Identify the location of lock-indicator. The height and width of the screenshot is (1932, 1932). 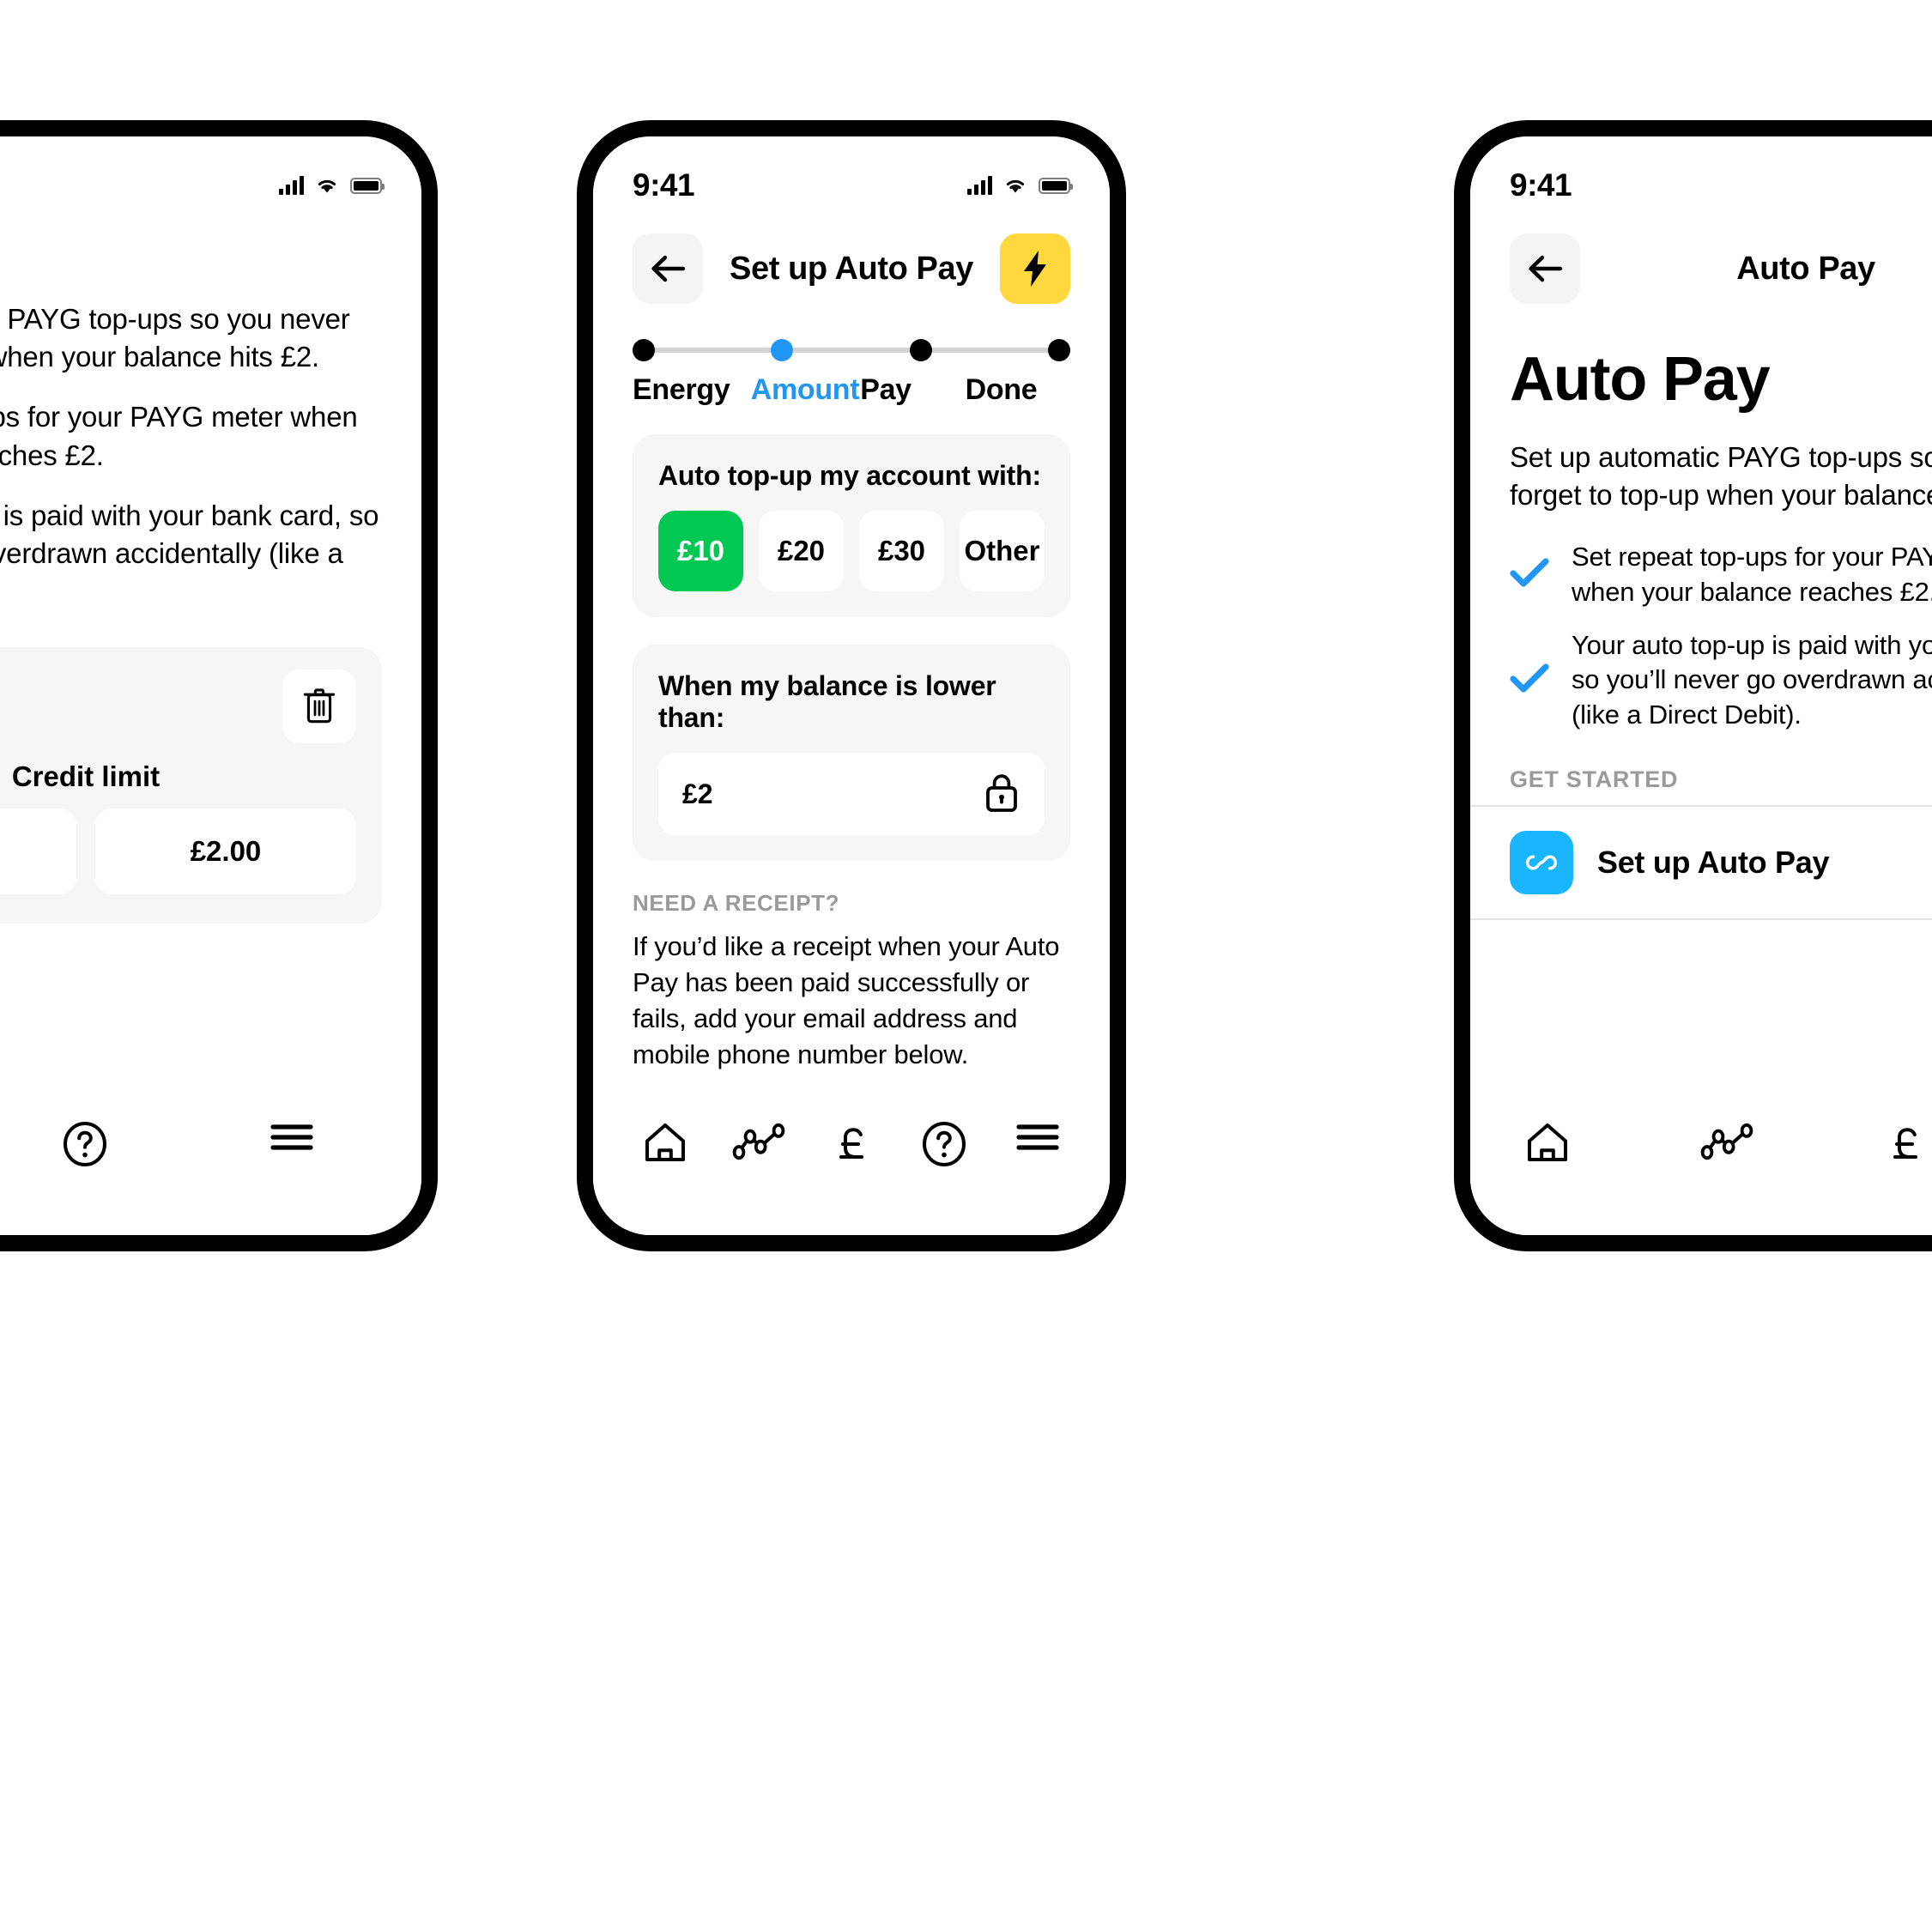
(1002, 795).